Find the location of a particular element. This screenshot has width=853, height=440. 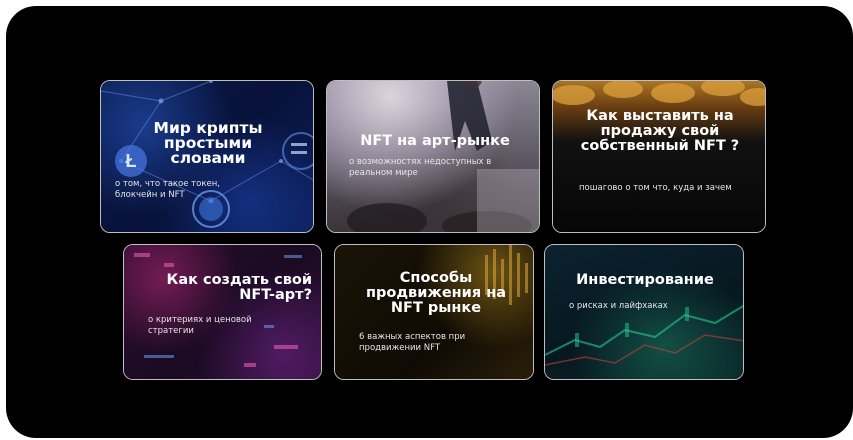

card-description: о критериях и ценовой стратегии is located at coordinates (200, 325).